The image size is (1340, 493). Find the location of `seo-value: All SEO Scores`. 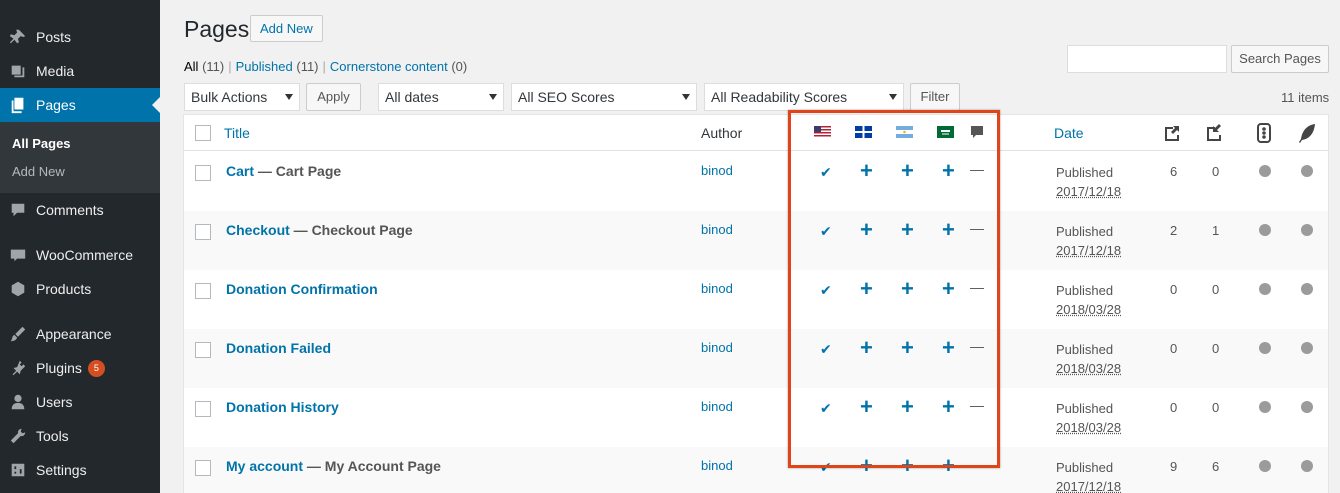

seo-value: All SEO Scores is located at coordinates (566, 97).